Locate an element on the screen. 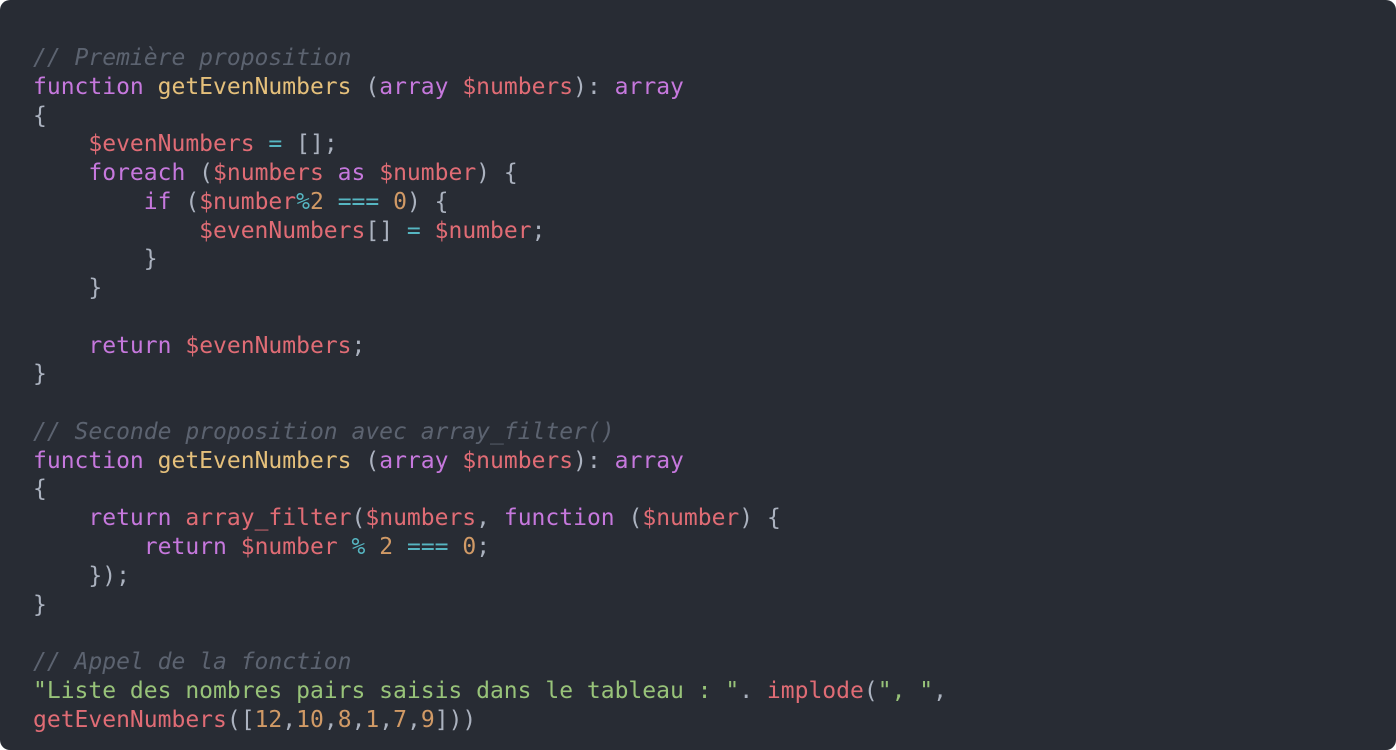 Image resolution: width=1396 pixels, height=750 pixels. code-line: if ($number%2 === 0) { is located at coordinates (490, 202).